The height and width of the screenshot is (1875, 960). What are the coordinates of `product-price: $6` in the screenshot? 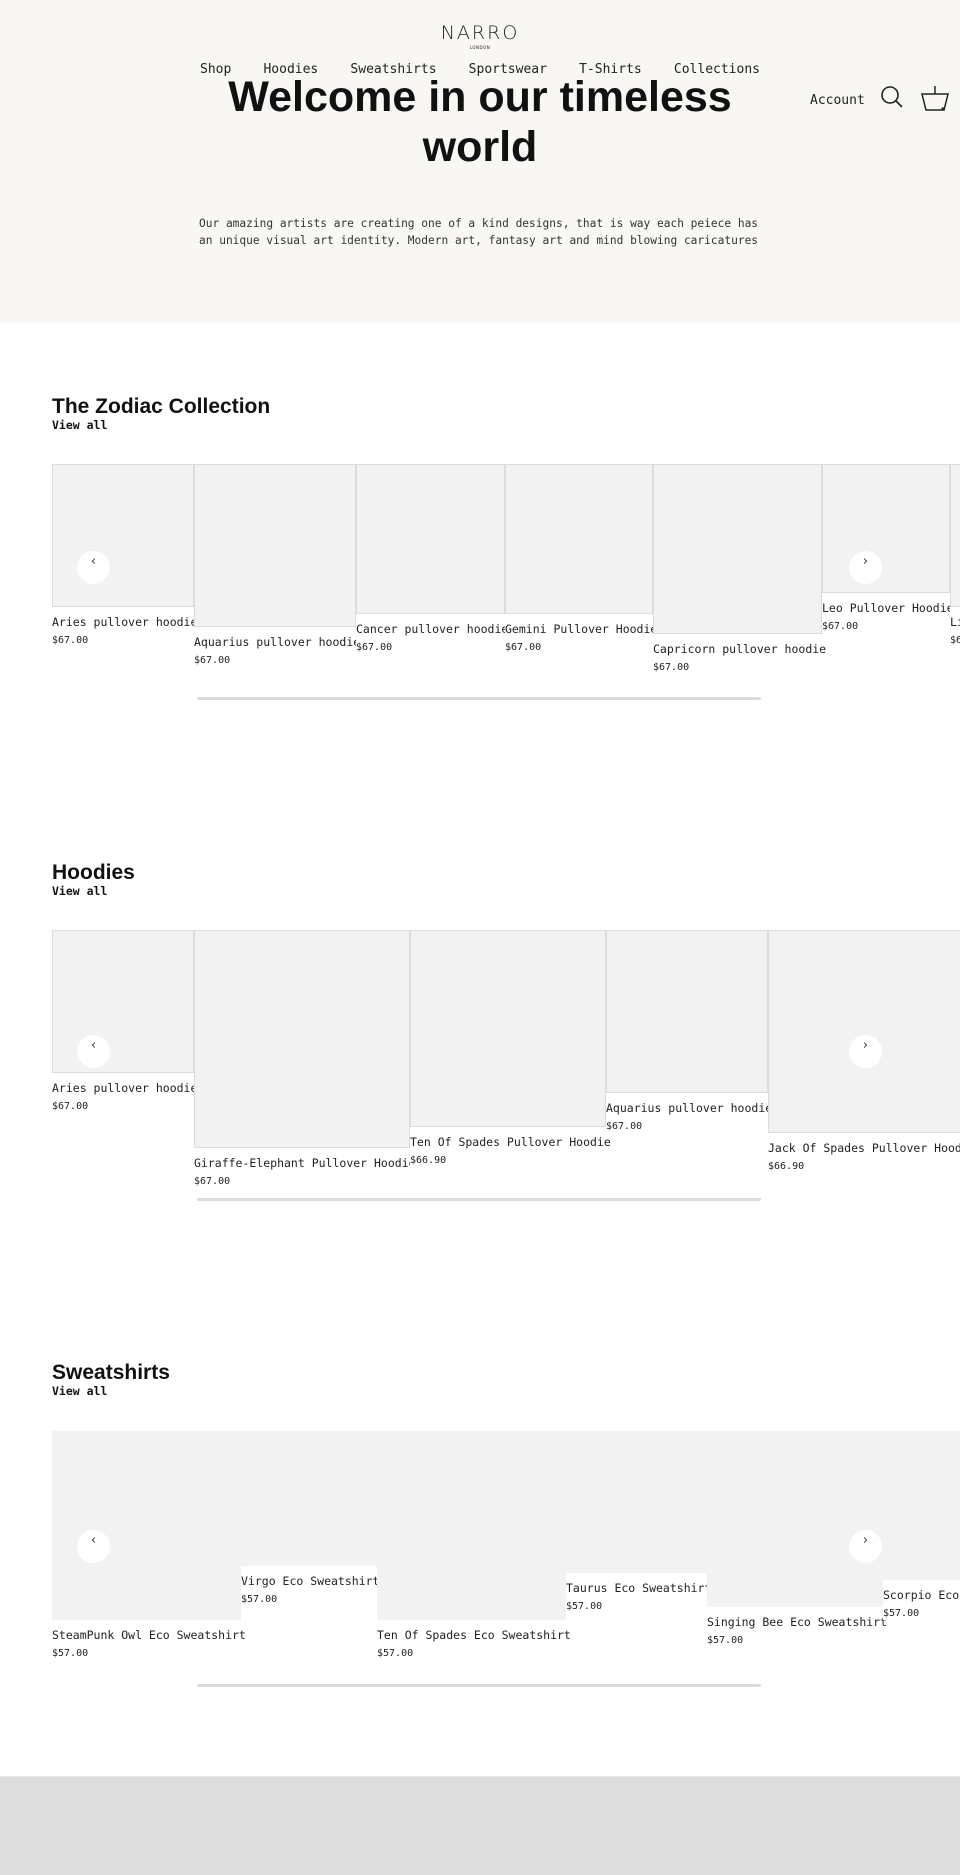 It's located at (955, 640).